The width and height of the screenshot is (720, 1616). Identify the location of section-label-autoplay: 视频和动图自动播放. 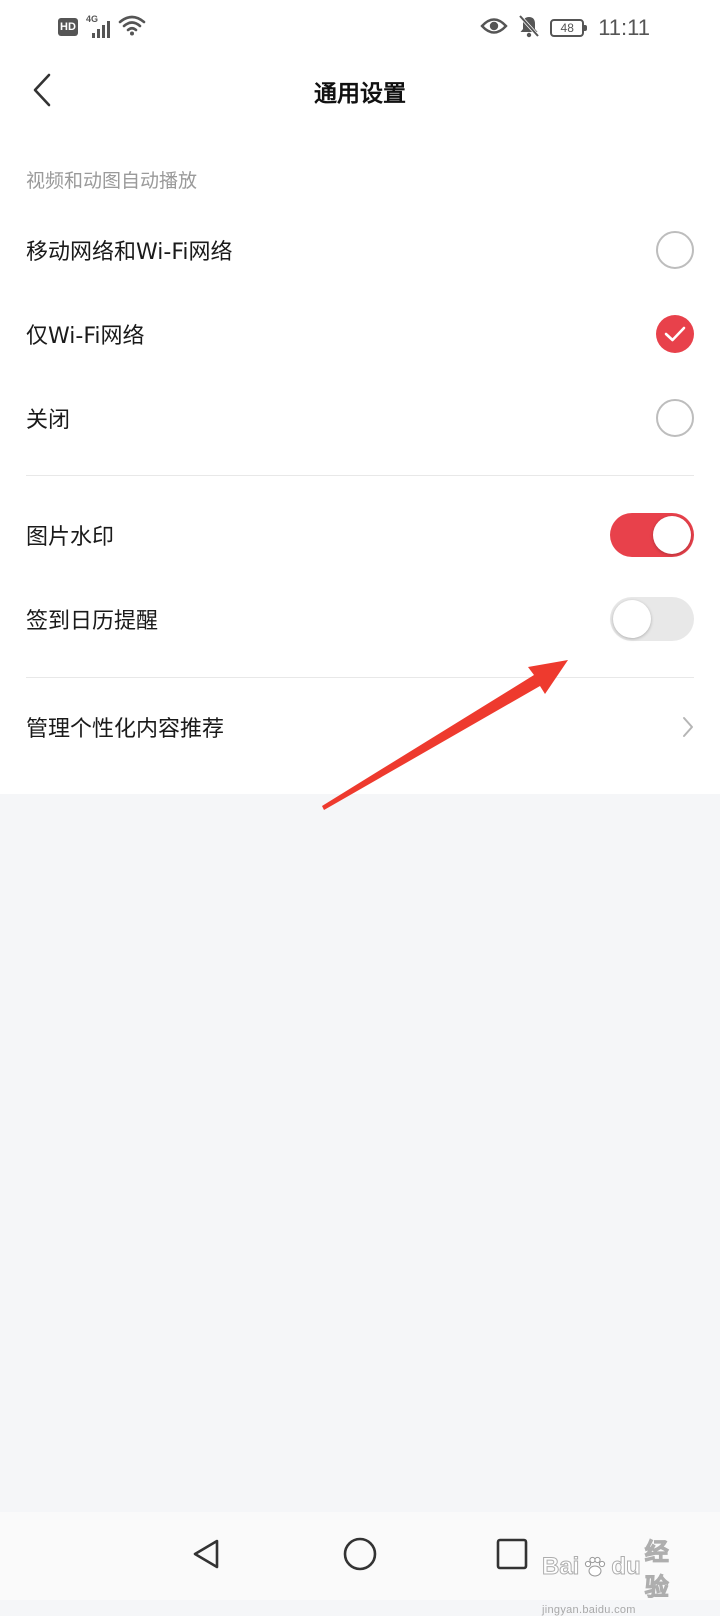
(112, 181).